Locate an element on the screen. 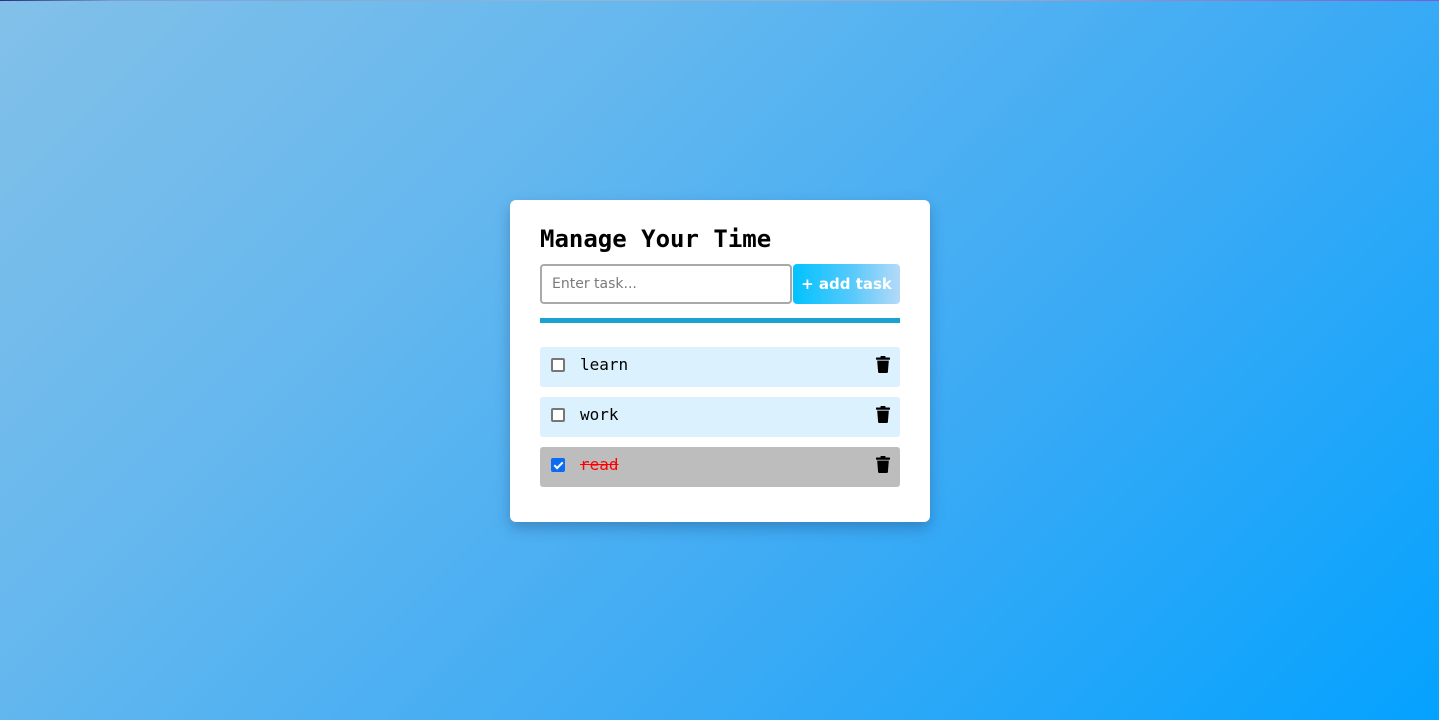 The image size is (1439, 720). task-item-completed: read is located at coordinates (720, 467).